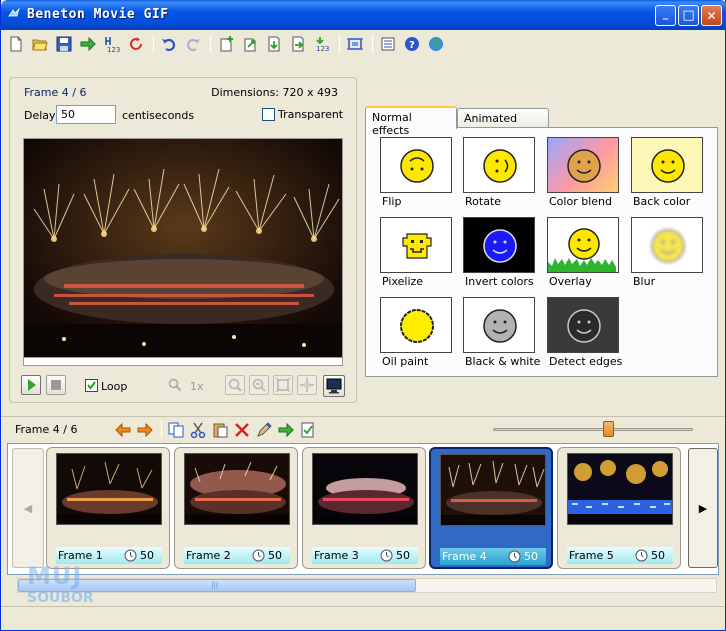  I want to click on frame-actions, so click(216, 430).